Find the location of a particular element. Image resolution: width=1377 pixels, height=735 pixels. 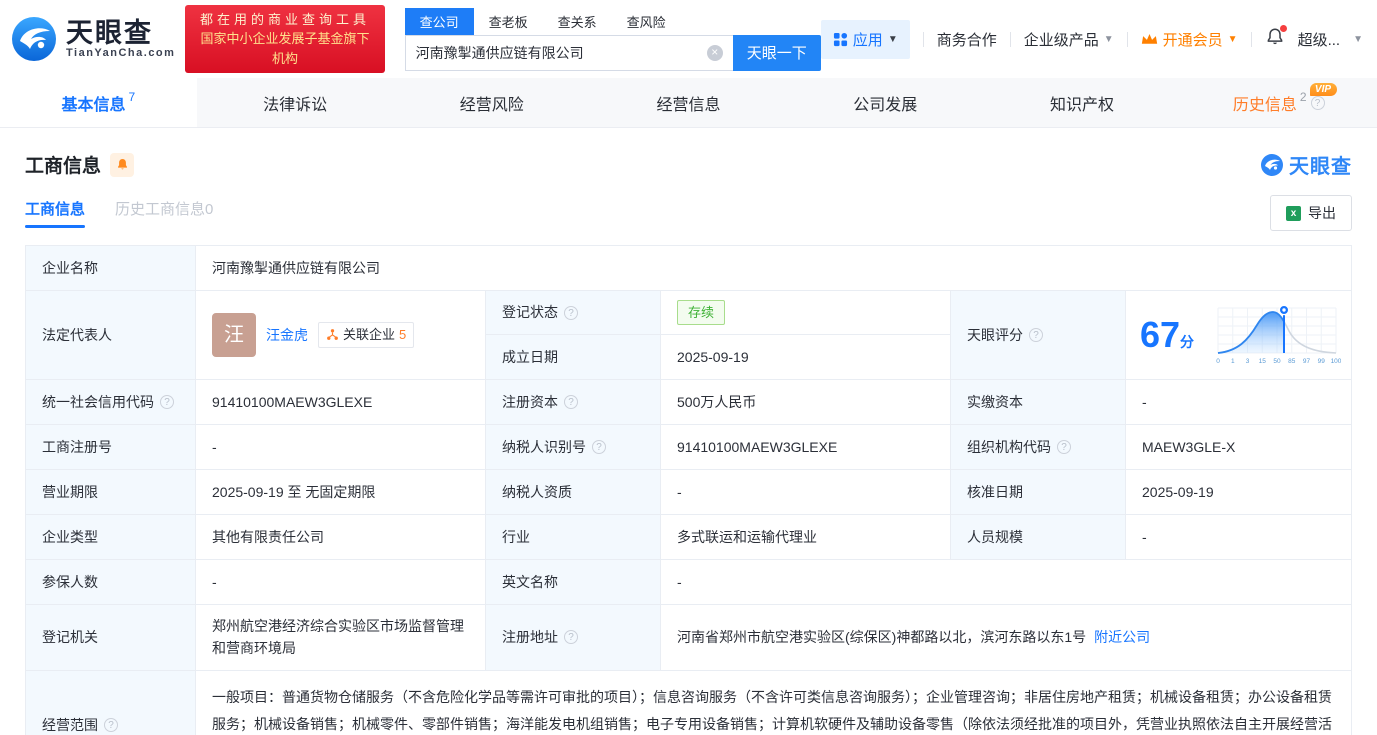

bell-icon is located at coordinates (122, 164).